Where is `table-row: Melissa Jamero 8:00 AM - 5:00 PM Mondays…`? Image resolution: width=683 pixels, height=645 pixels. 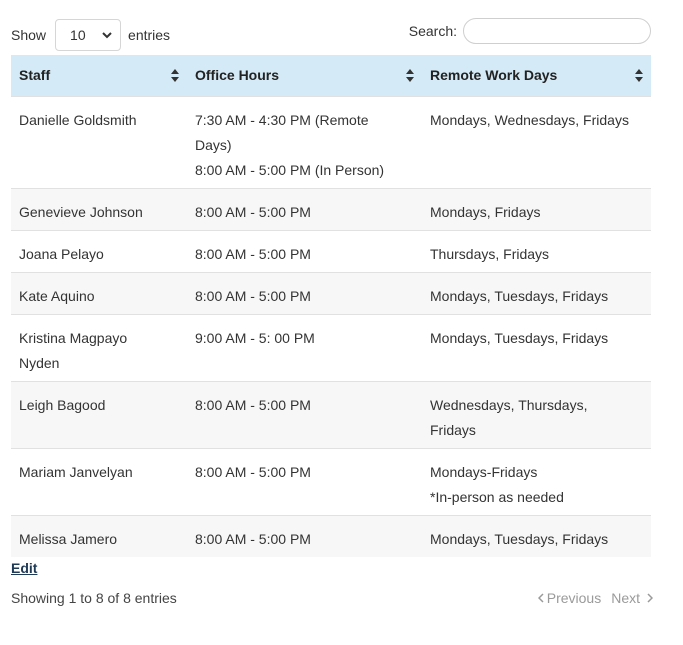 table-row: Melissa Jamero 8:00 AM - 5:00 PM Mondays… is located at coordinates (331, 535).